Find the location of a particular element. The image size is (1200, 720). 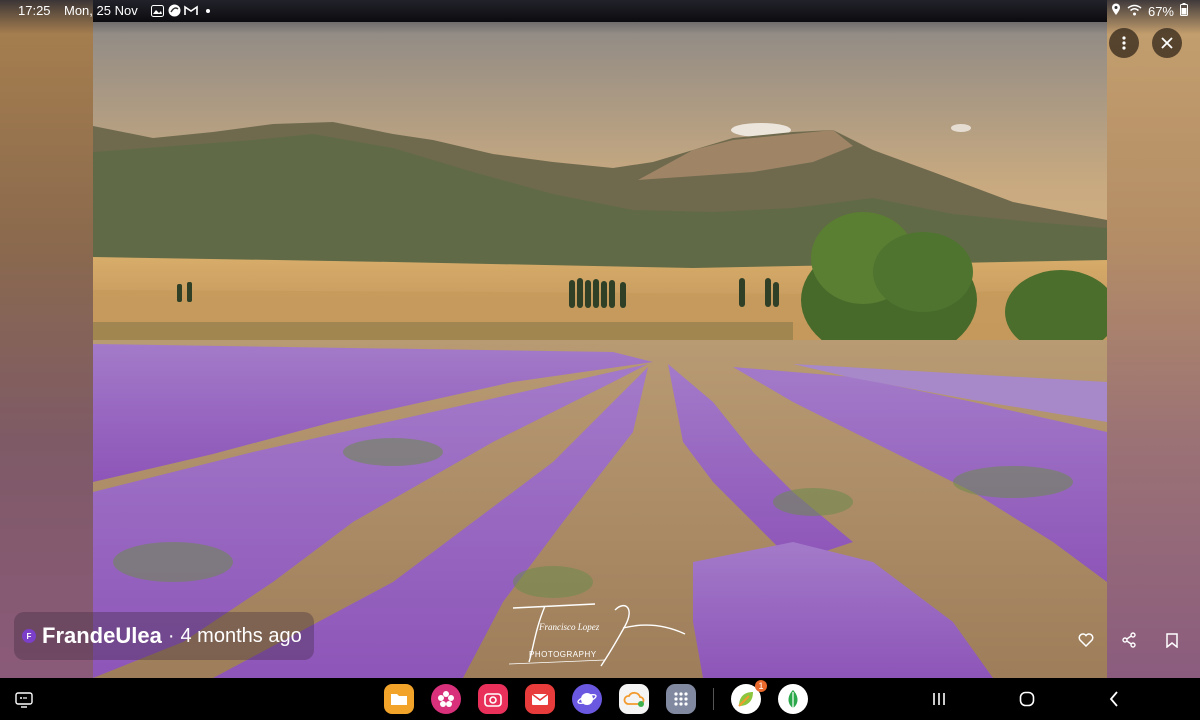

system-icons: 67% is located at coordinates (1149, 11).